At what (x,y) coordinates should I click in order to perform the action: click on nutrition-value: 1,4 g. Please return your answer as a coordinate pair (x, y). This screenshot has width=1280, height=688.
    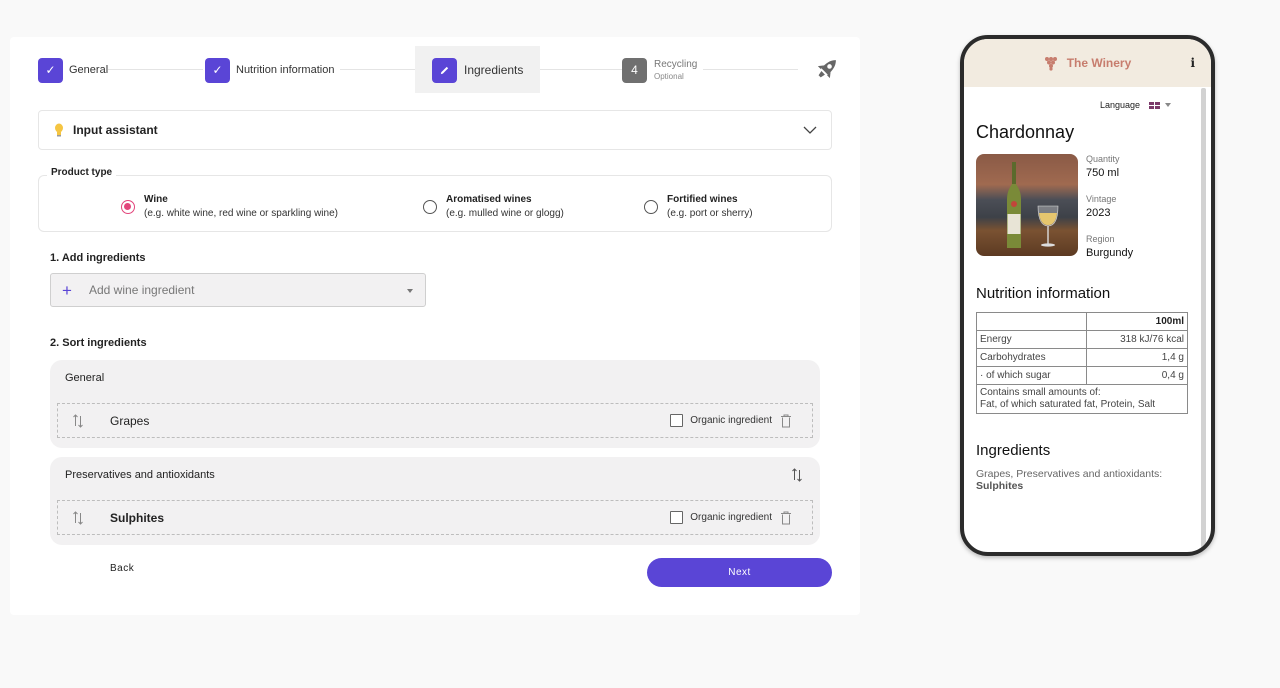
    Looking at the image, I should click on (1137, 357).